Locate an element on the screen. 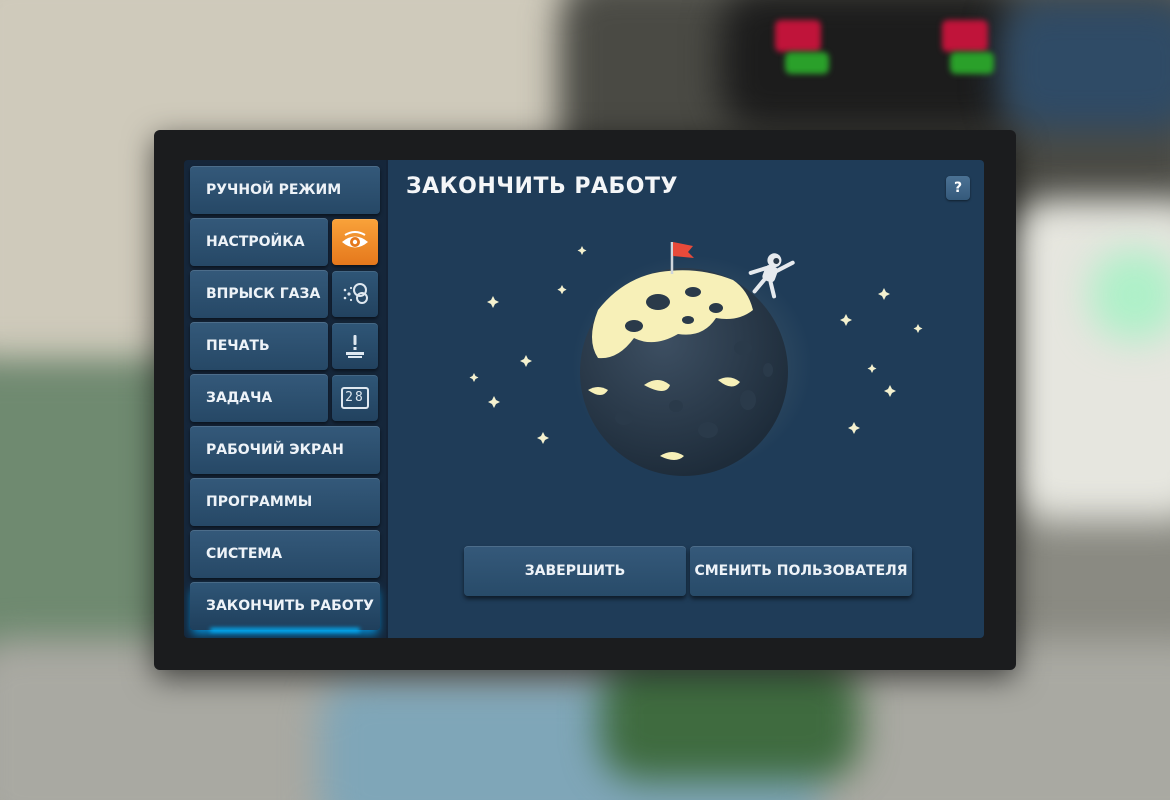  sidebar-item-print: ПЕЧАТЬ is located at coordinates (259, 346).